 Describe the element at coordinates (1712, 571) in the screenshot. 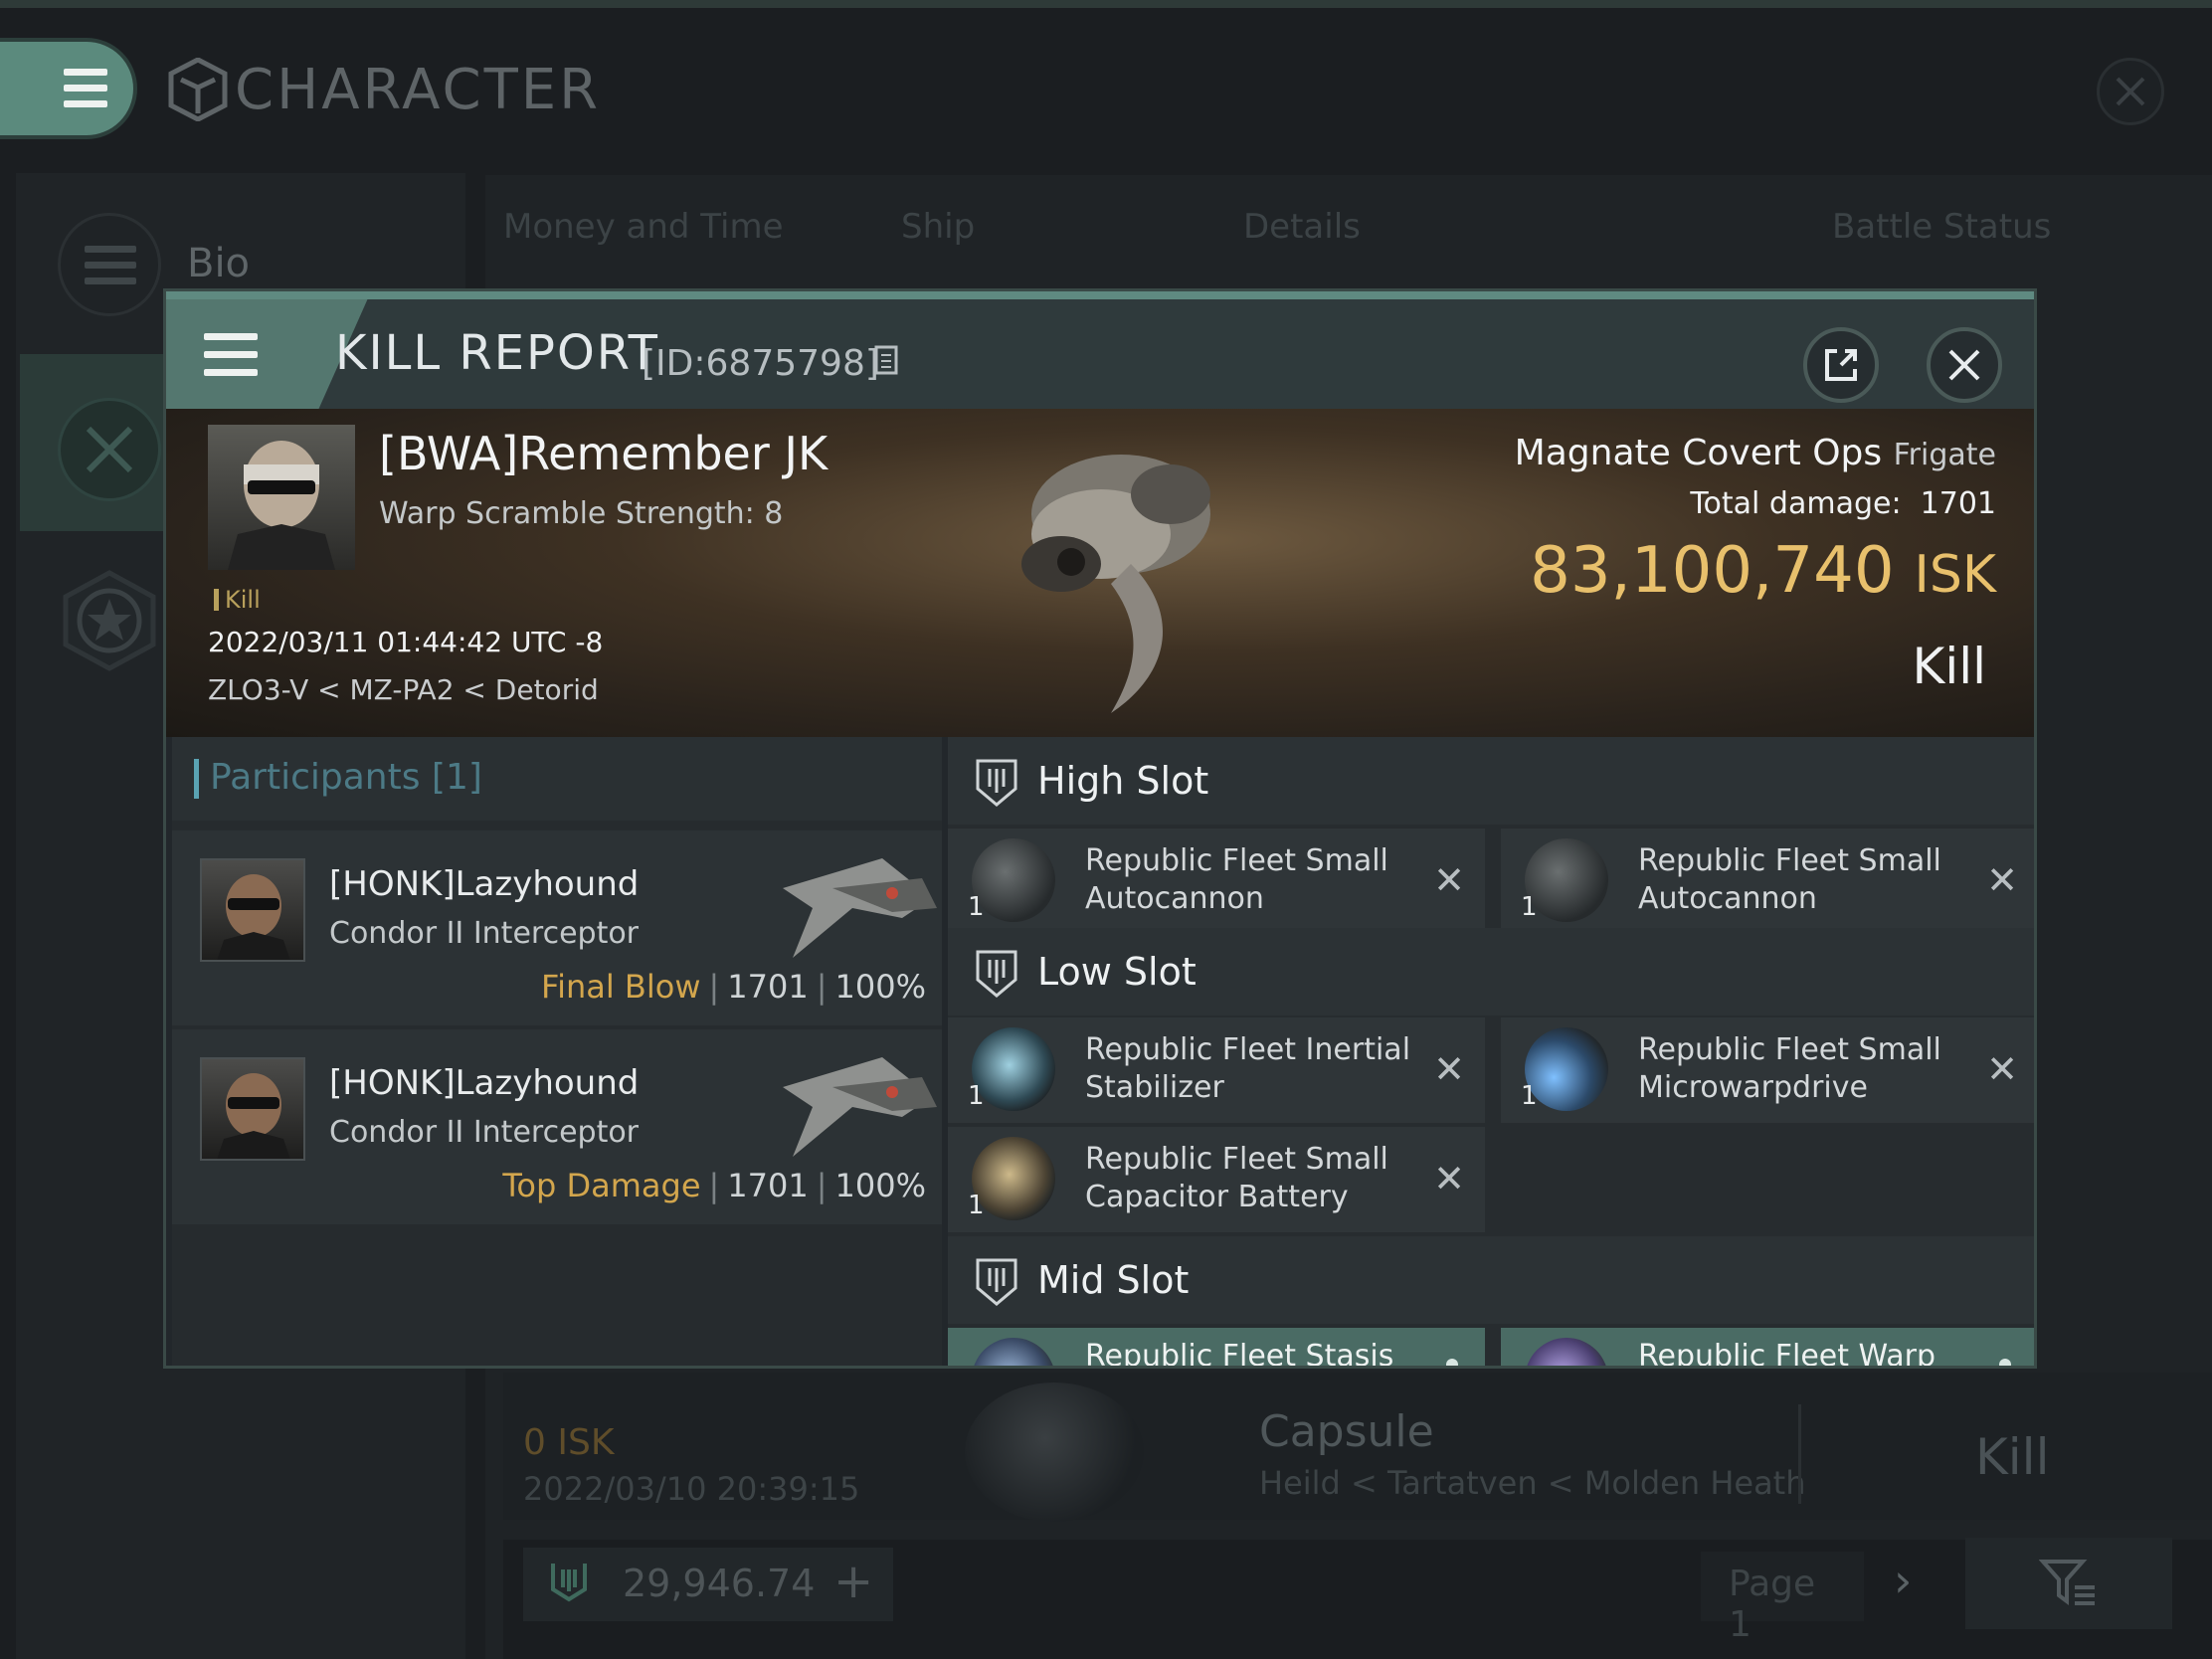

I see `isk-amount: 83,100,740` at that location.